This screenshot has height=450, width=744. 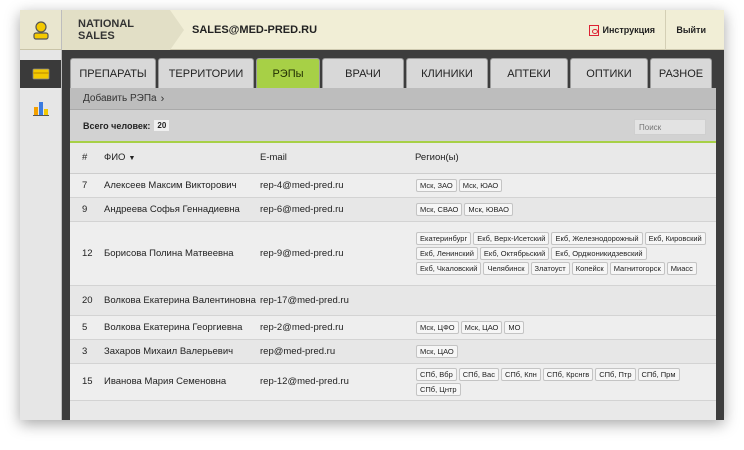 What do you see at coordinates (436, 185) in the screenshot?
I see `region-tag: Мск, ЗАО` at bounding box center [436, 185].